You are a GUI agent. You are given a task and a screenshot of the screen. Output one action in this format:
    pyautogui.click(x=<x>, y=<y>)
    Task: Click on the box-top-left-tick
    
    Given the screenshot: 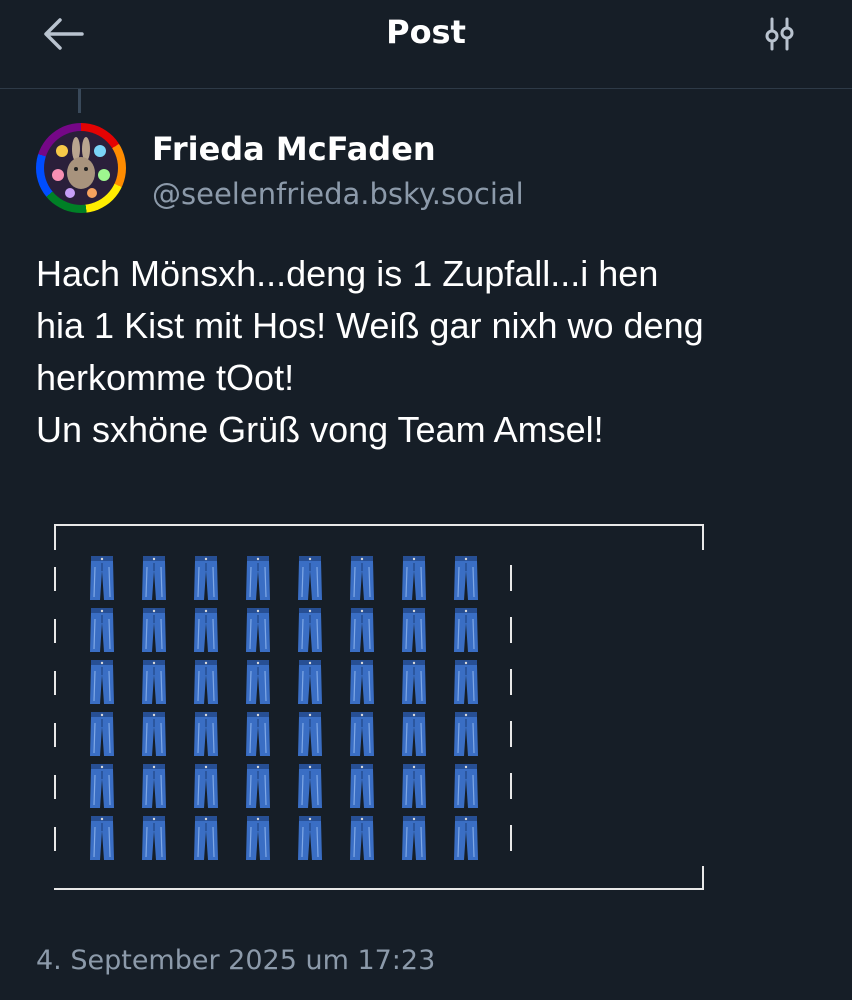 What is the action you would take?
    pyautogui.click(x=55, y=538)
    